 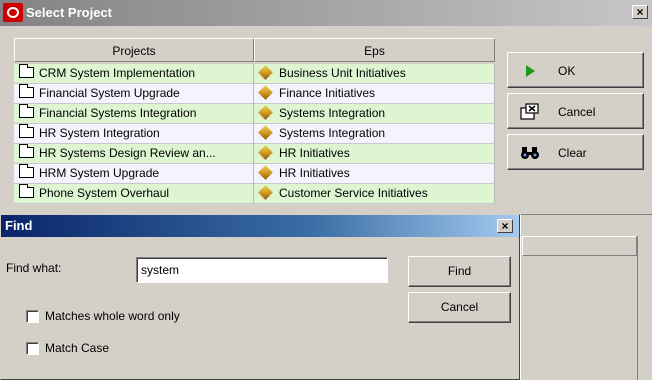 I want to click on project-name: CRM System Implementation, so click(x=117, y=73).